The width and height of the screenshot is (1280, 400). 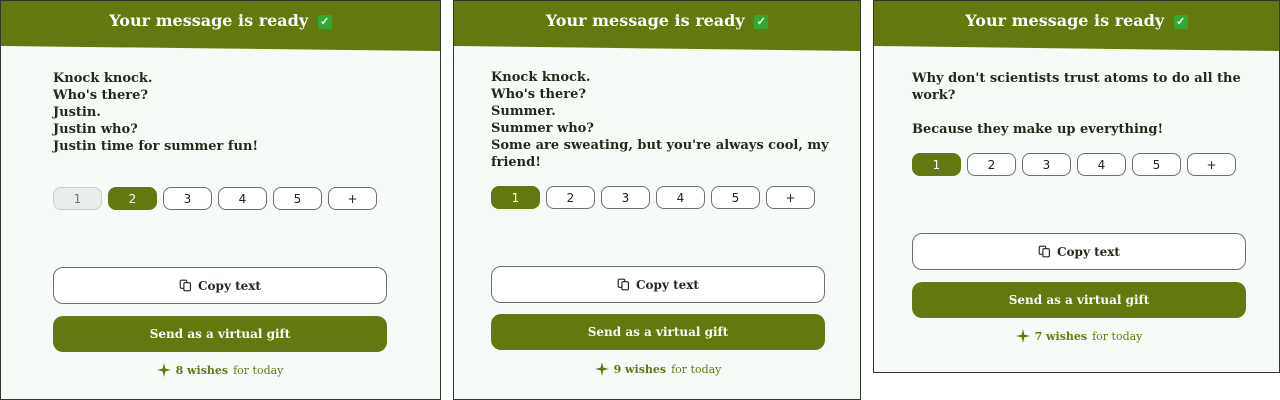 I want to click on message-line: Justin who?, so click(x=95, y=129).